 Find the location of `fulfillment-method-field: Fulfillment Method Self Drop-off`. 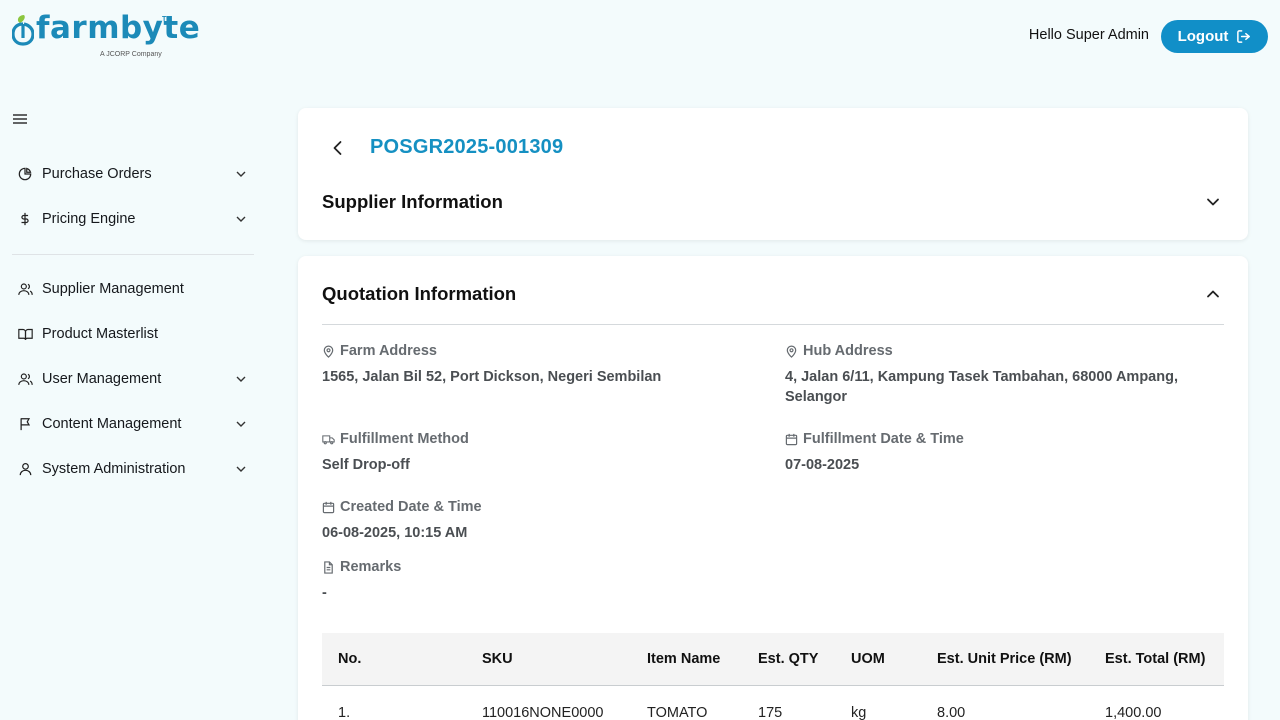

fulfillment-method-field: Fulfillment Method Self Drop-off is located at coordinates (542, 453).